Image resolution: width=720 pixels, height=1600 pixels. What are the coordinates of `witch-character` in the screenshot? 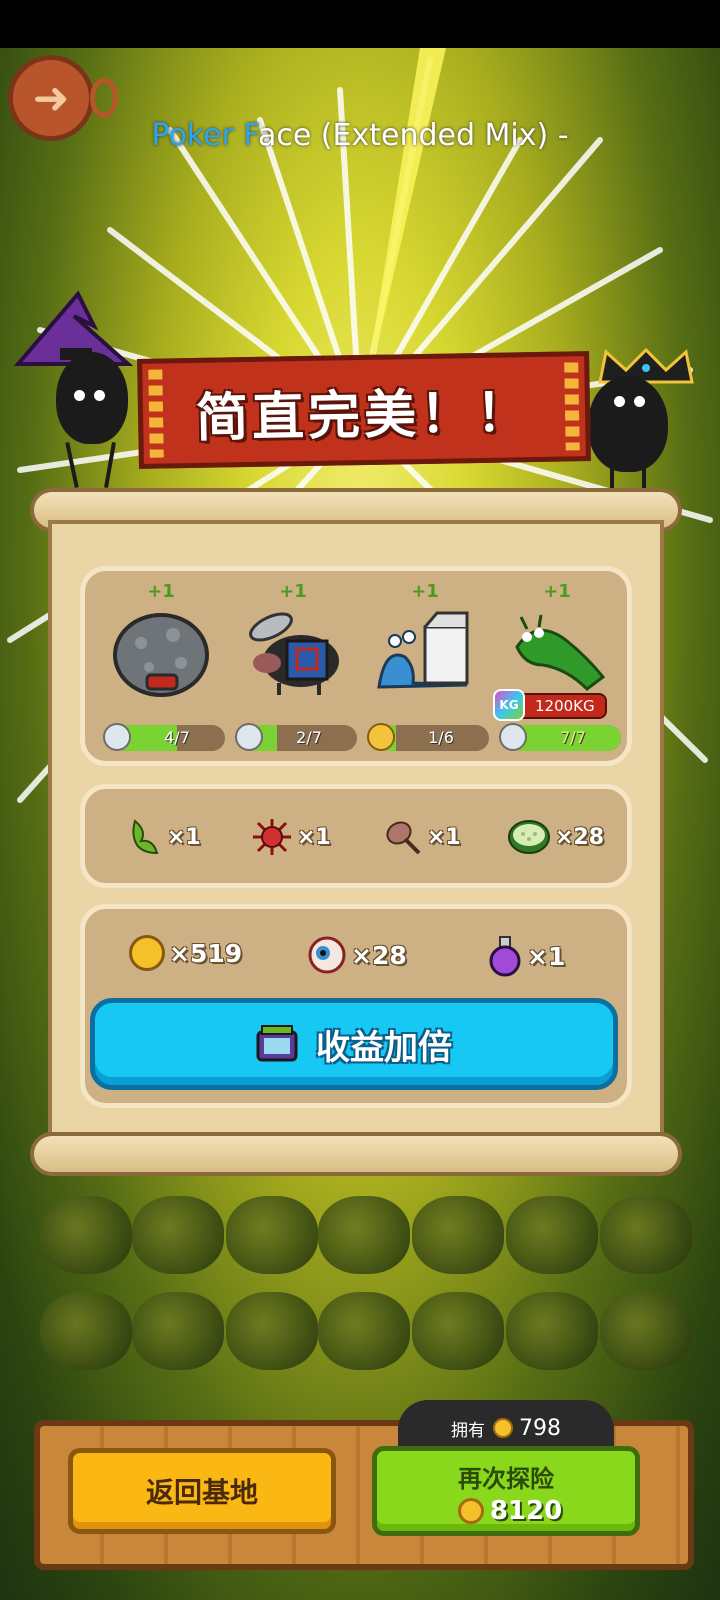 It's located at (73, 387).